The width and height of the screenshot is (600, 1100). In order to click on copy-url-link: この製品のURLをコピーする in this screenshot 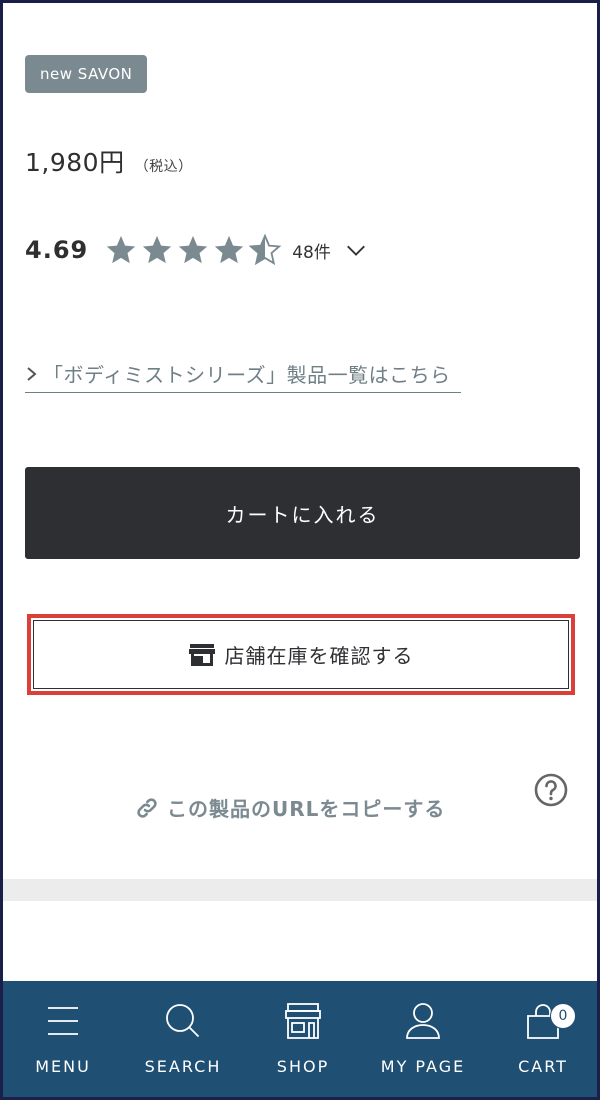, I will do `click(290, 807)`.